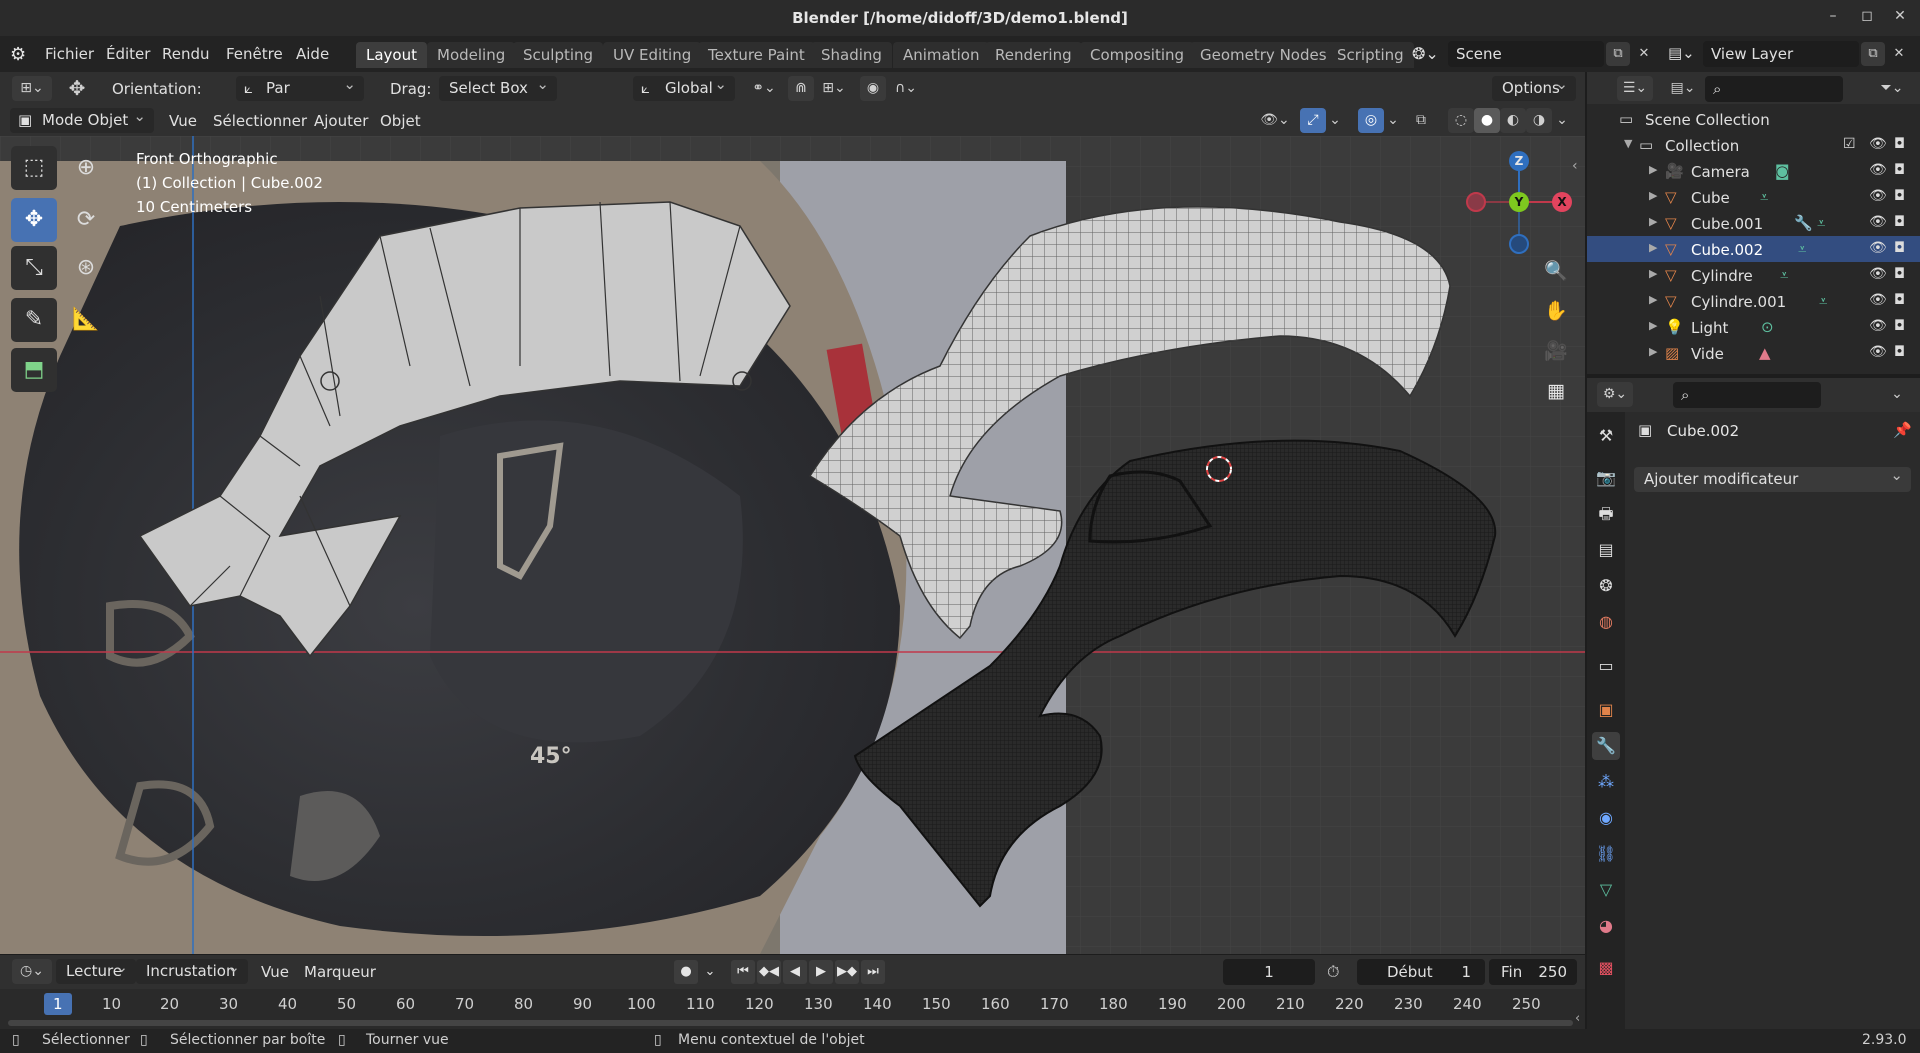 The height and width of the screenshot is (1053, 1920). What do you see at coordinates (1275, 120) in the screenshot?
I see `visibility-filter-icon: 👁⌄` at bounding box center [1275, 120].